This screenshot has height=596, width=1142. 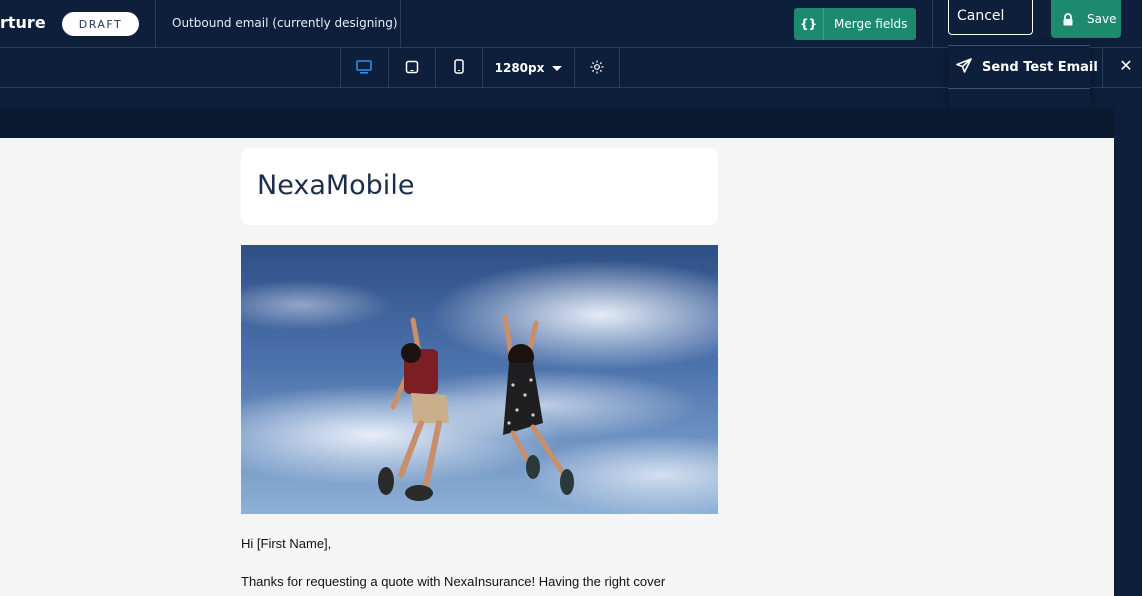 I want to click on cancel-button: Cancel, so click(x=990, y=17).